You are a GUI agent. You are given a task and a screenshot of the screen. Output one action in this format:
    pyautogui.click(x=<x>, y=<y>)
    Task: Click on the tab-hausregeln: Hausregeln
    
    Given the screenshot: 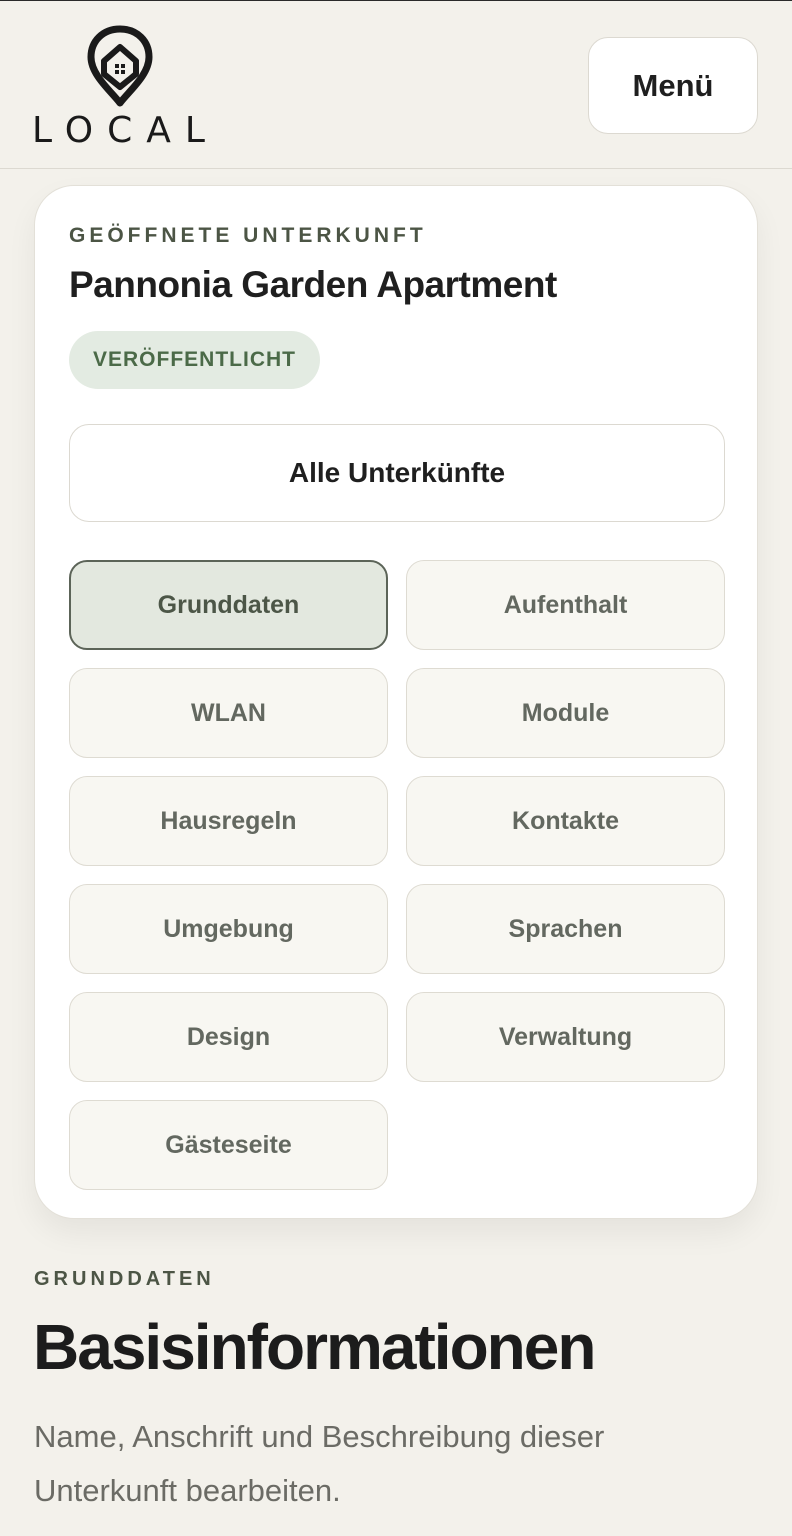 What is the action you would take?
    pyautogui.click(x=228, y=821)
    